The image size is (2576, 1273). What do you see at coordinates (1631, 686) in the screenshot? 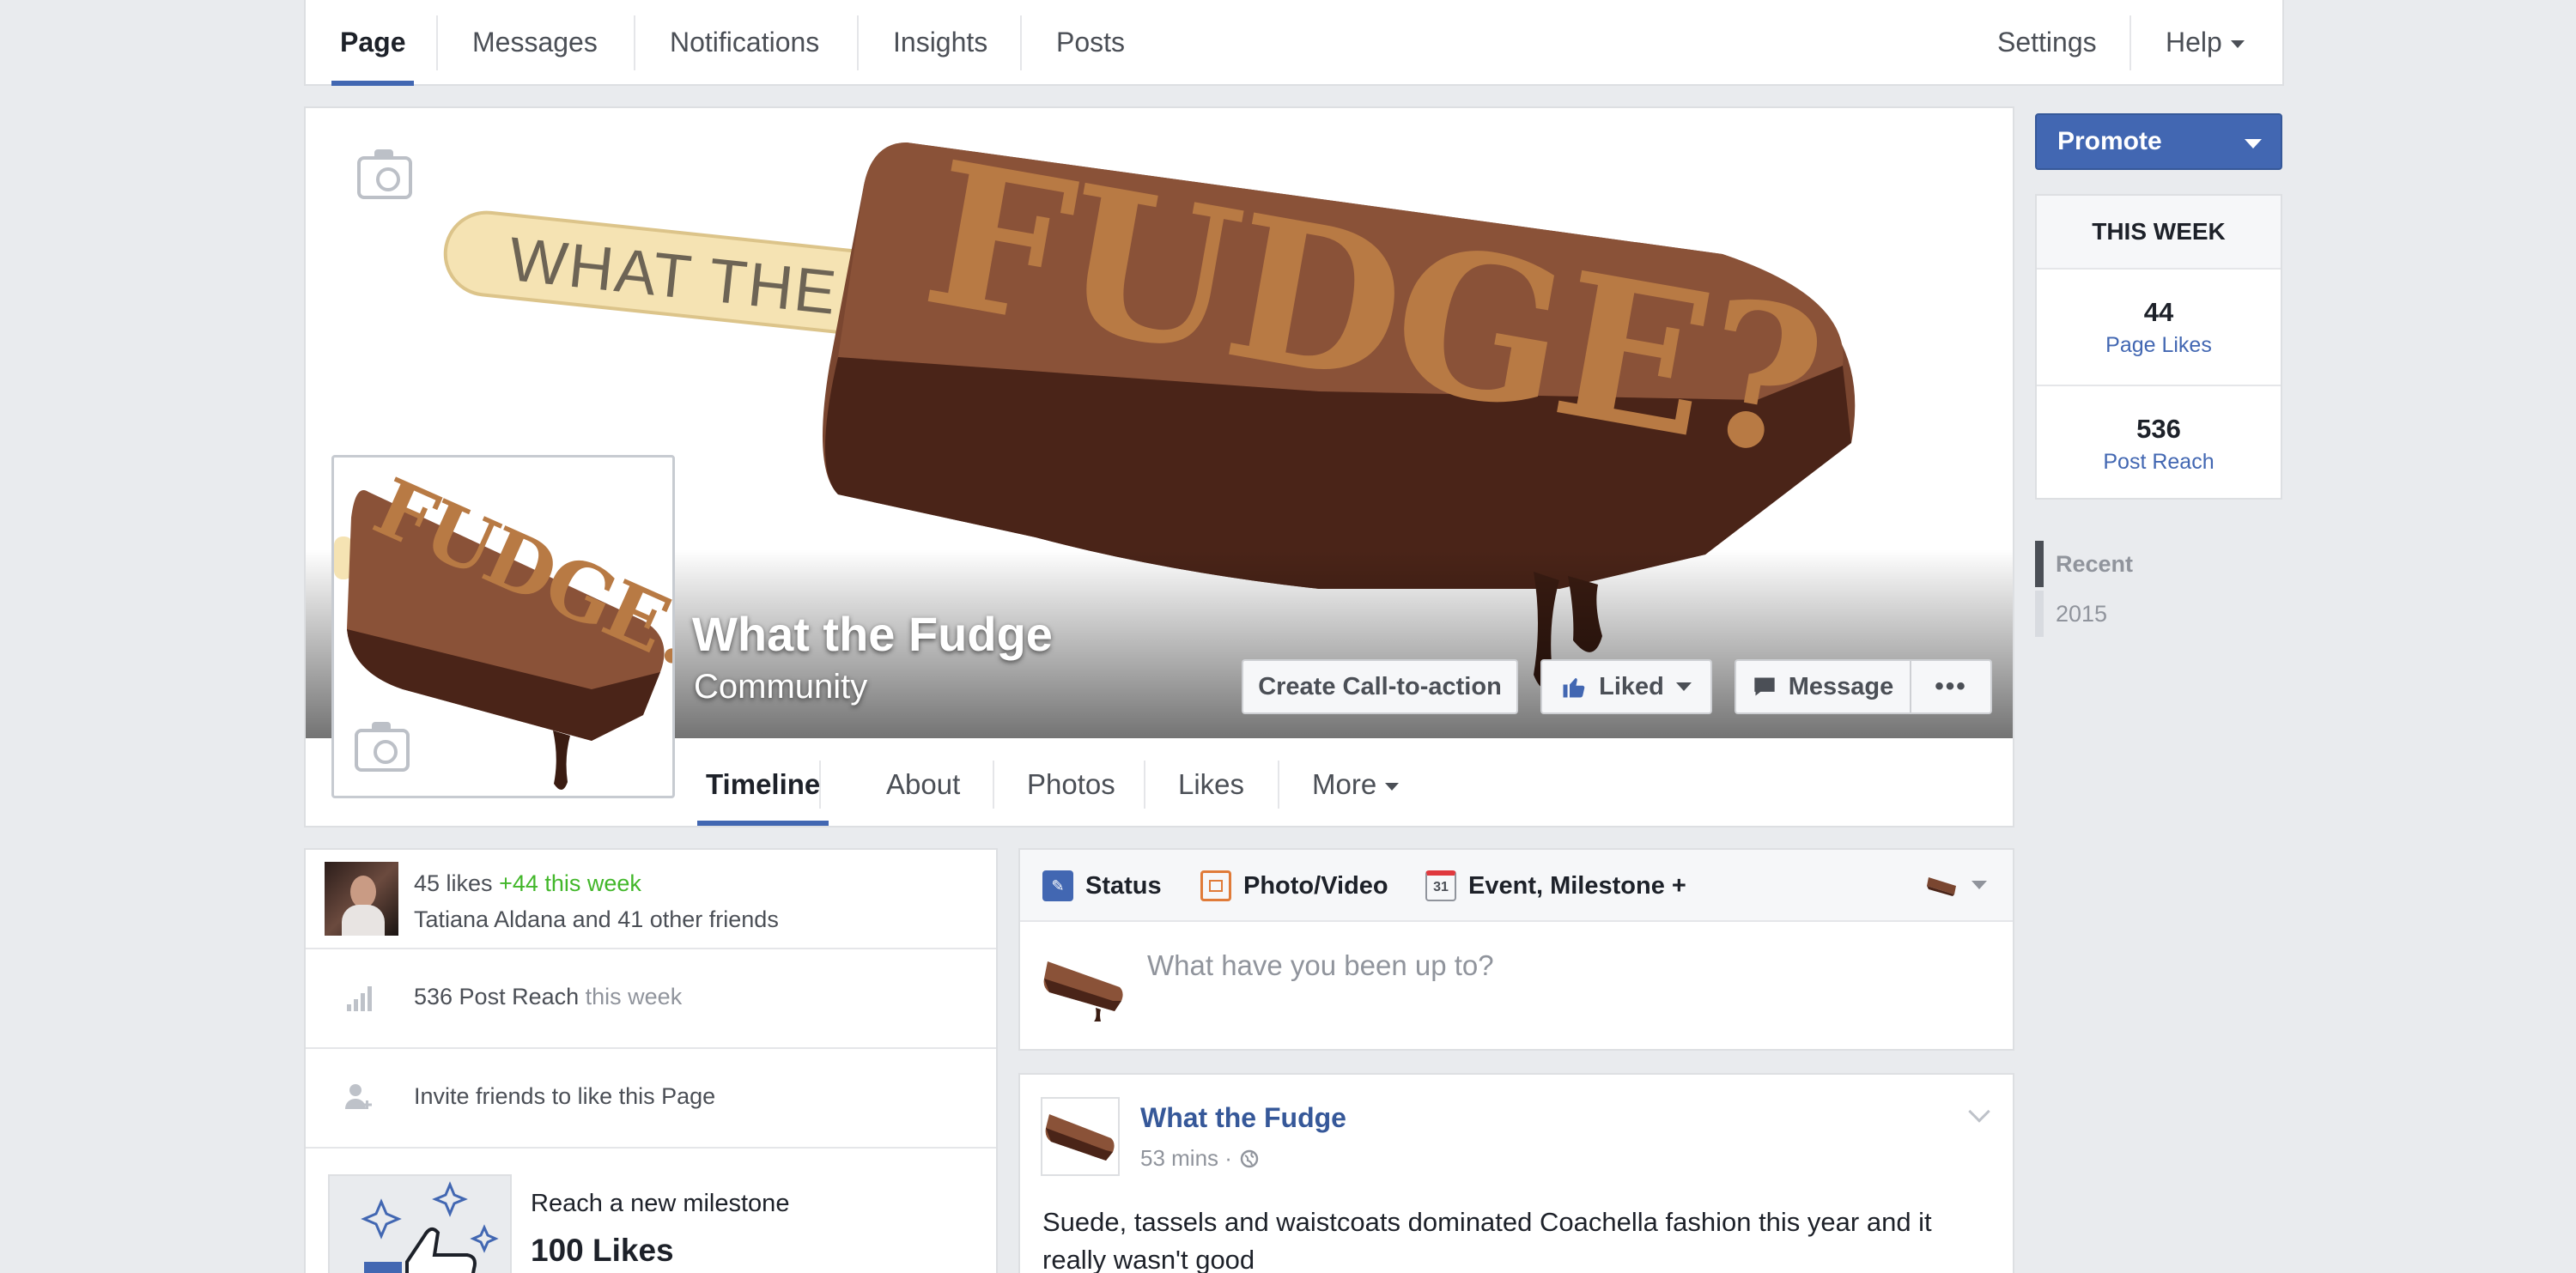
I see `liked-label: Liked` at bounding box center [1631, 686].